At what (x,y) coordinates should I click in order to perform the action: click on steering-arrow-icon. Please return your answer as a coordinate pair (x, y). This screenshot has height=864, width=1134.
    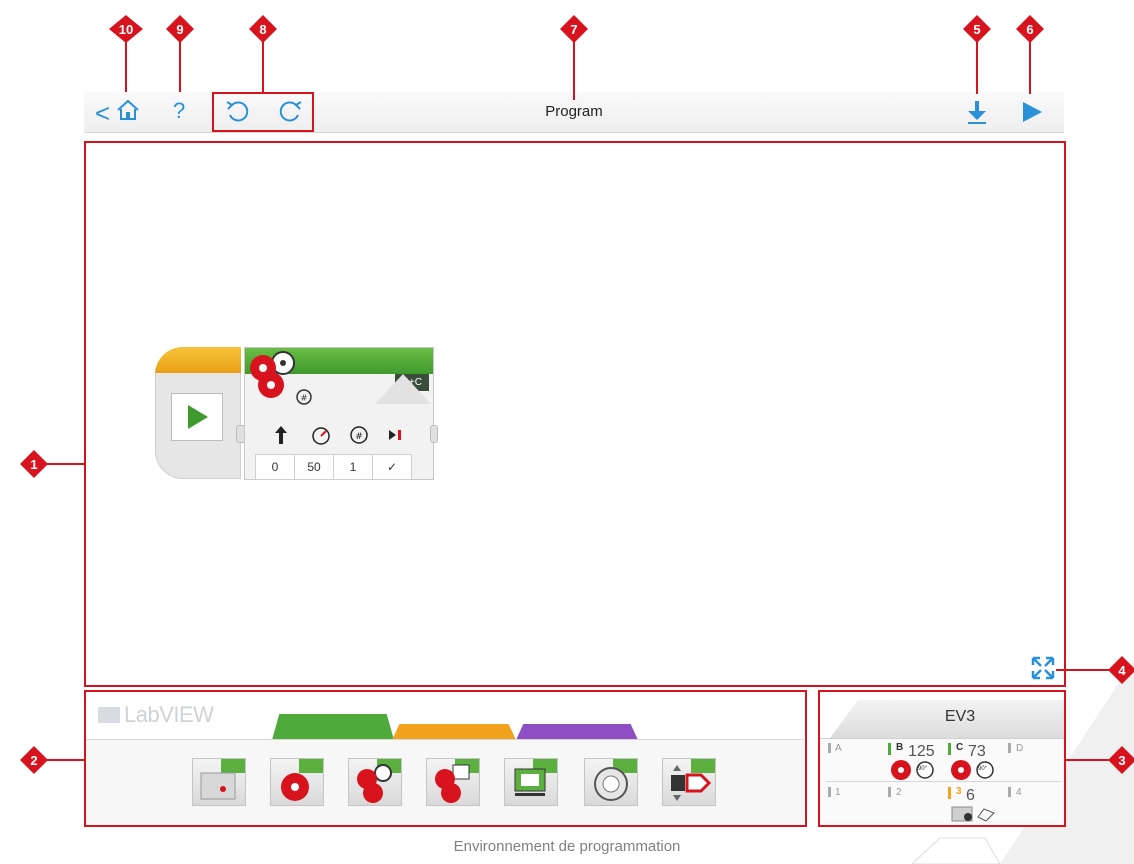
    Looking at the image, I should click on (281, 435).